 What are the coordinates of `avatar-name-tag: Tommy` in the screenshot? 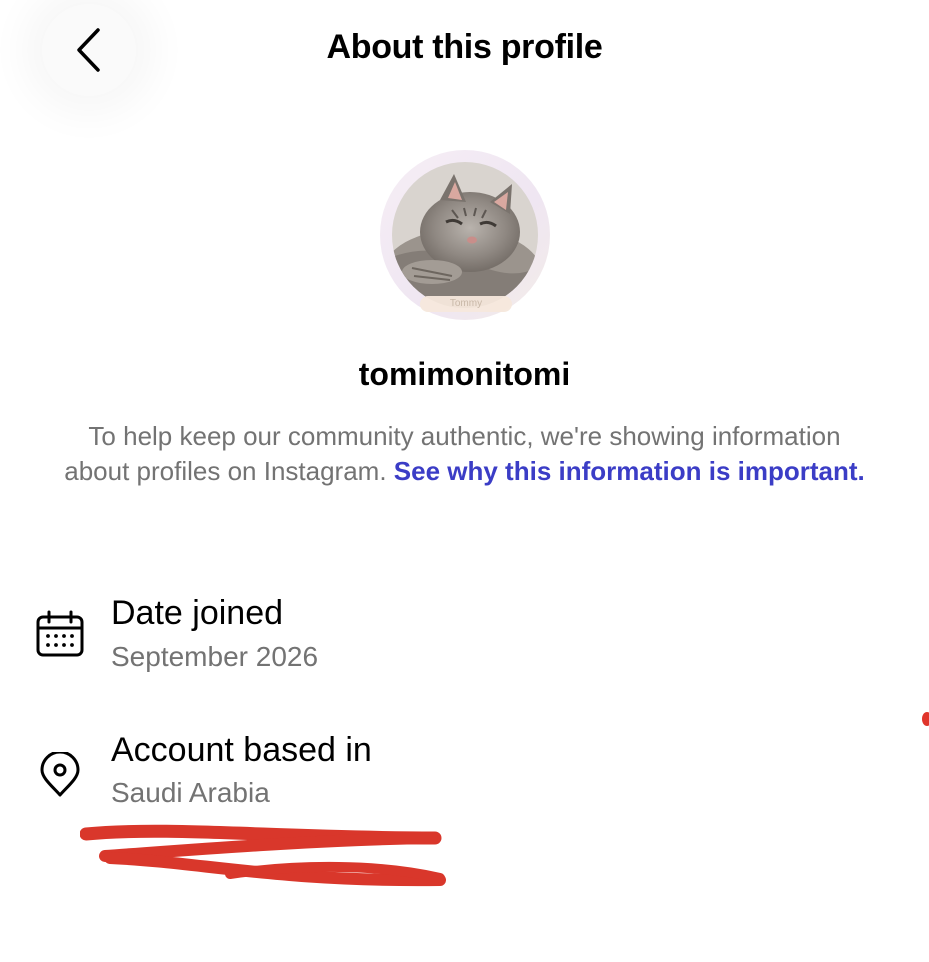 It's located at (466, 304).